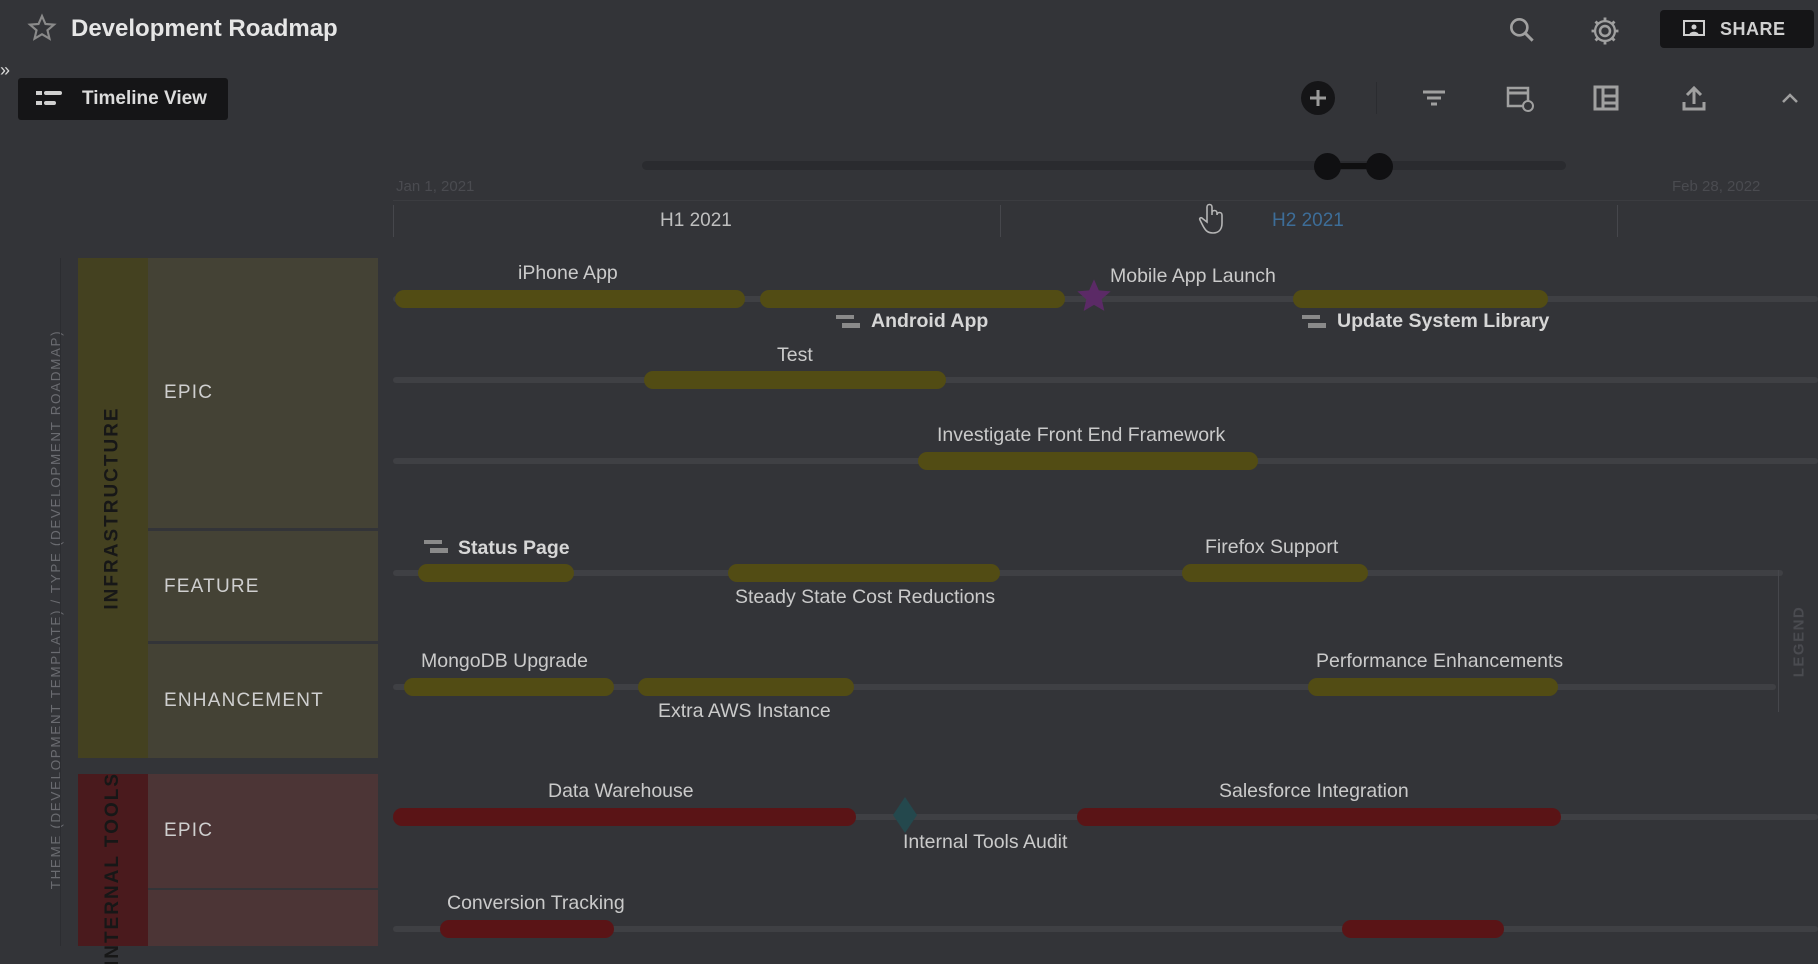 Image resolution: width=1818 pixels, height=964 pixels. What do you see at coordinates (1434, 98) in the screenshot?
I see `filter-icon` at bounding box center [1434, 98].